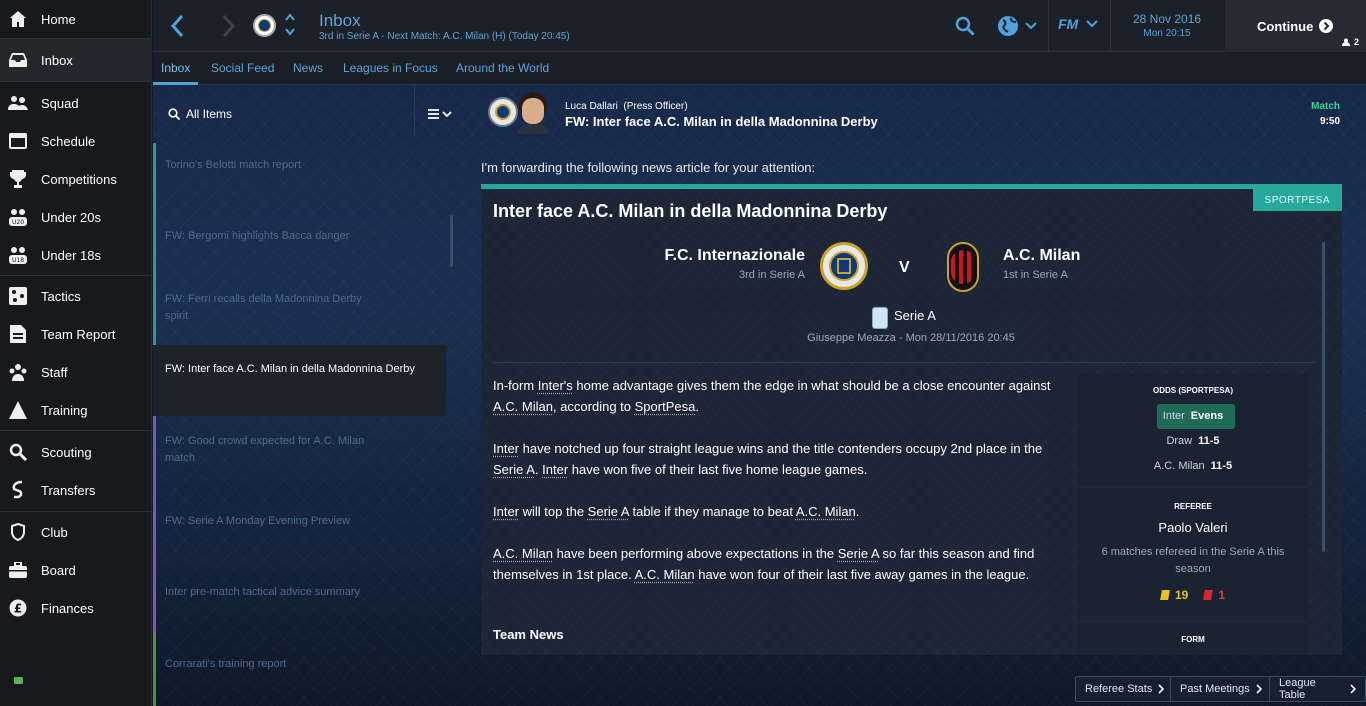  What do you see at coordinates (911, 338) in the screenshot?
I see `venue-datetime: Giuseppe Meazza - Mon 28/11/2016 20:45` at bounding box center [911, 338].